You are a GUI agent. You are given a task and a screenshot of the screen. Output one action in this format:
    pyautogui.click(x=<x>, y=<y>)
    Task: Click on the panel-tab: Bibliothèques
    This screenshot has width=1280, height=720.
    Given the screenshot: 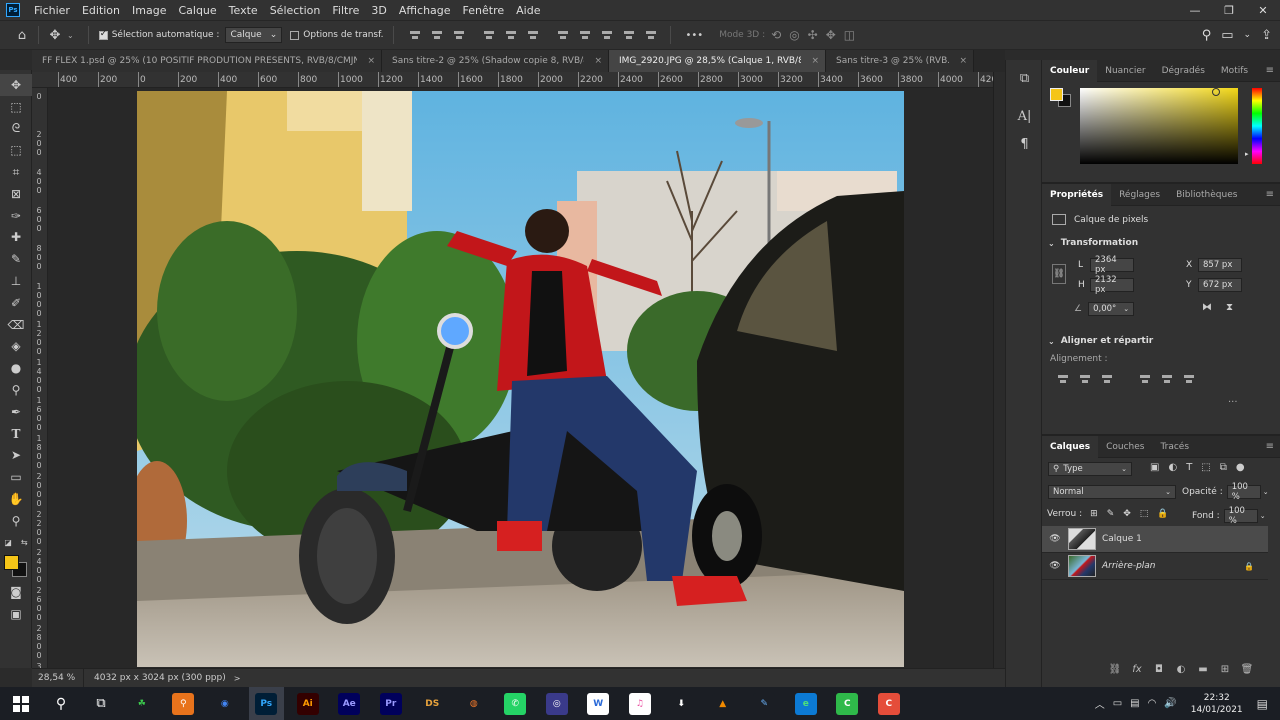 What is the action you would take?
    pyautogui.click(x=1206, y=195)
    